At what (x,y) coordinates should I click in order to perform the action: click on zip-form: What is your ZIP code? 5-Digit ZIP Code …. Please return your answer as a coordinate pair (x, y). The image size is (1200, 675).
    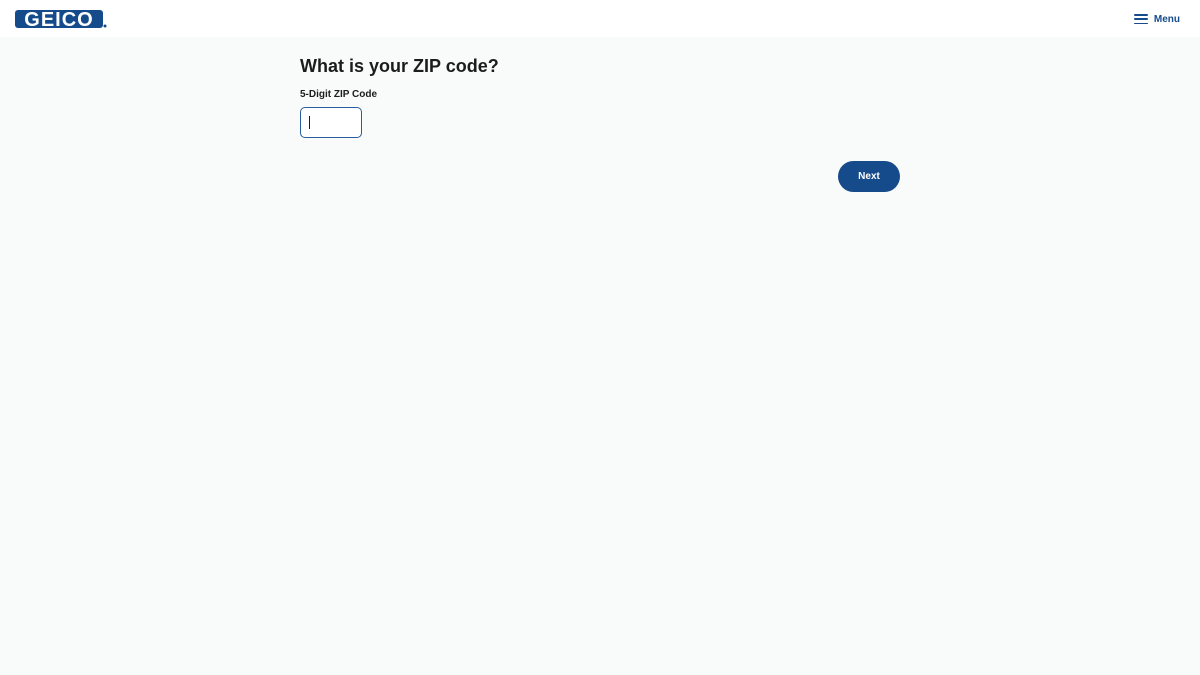
    Looking at the image, I should click on (600, 123).